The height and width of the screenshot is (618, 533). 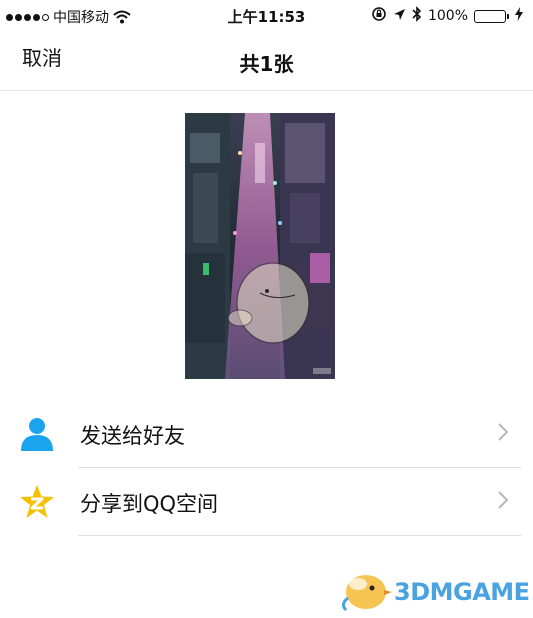 I want to click on image-preview, so click(x=260, y=246).